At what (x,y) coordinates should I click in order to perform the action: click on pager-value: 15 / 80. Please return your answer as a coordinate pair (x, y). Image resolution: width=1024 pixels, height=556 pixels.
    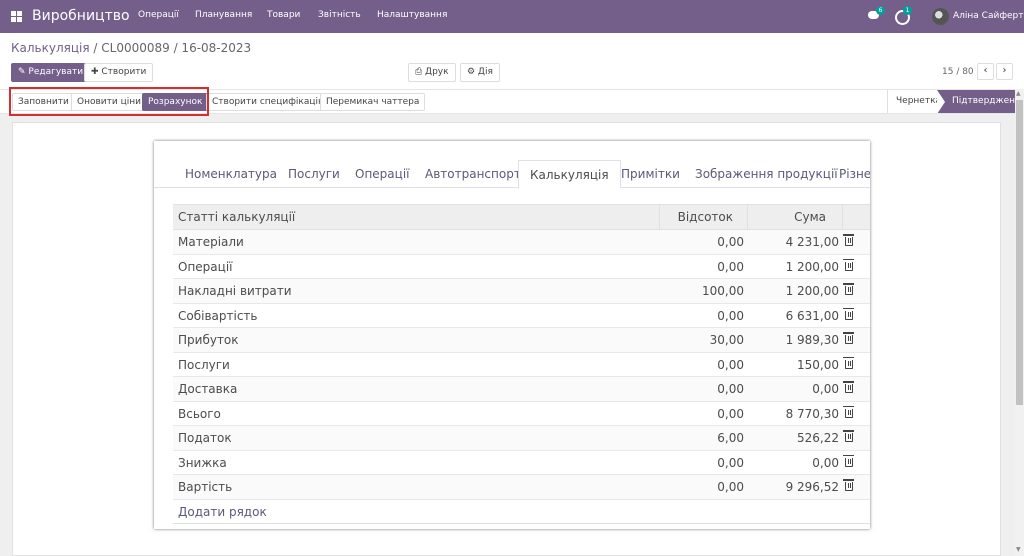
    Looking at the image, I should click on (958, 72).